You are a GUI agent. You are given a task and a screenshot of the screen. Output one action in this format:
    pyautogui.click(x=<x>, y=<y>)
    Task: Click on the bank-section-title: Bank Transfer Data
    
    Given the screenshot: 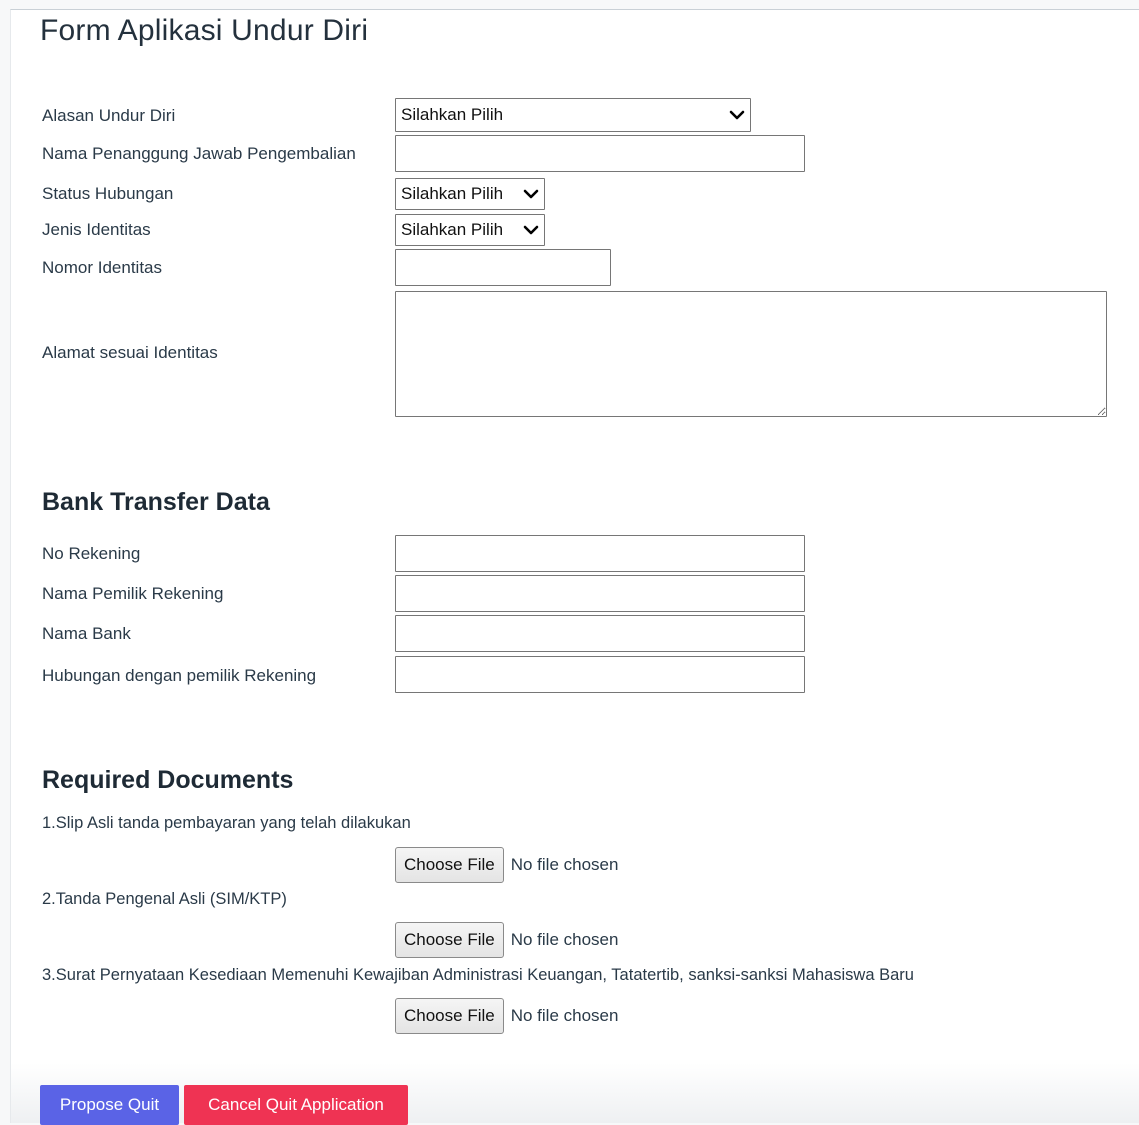 What is the action you would take?
    pyautogui.click(x=156, y=502)
    